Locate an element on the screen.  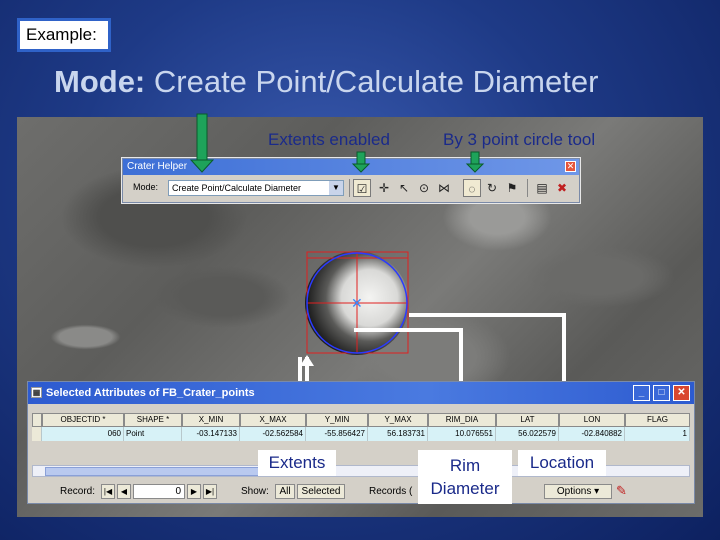
column-header: Y_MAX is located at coordinates (398, 420).